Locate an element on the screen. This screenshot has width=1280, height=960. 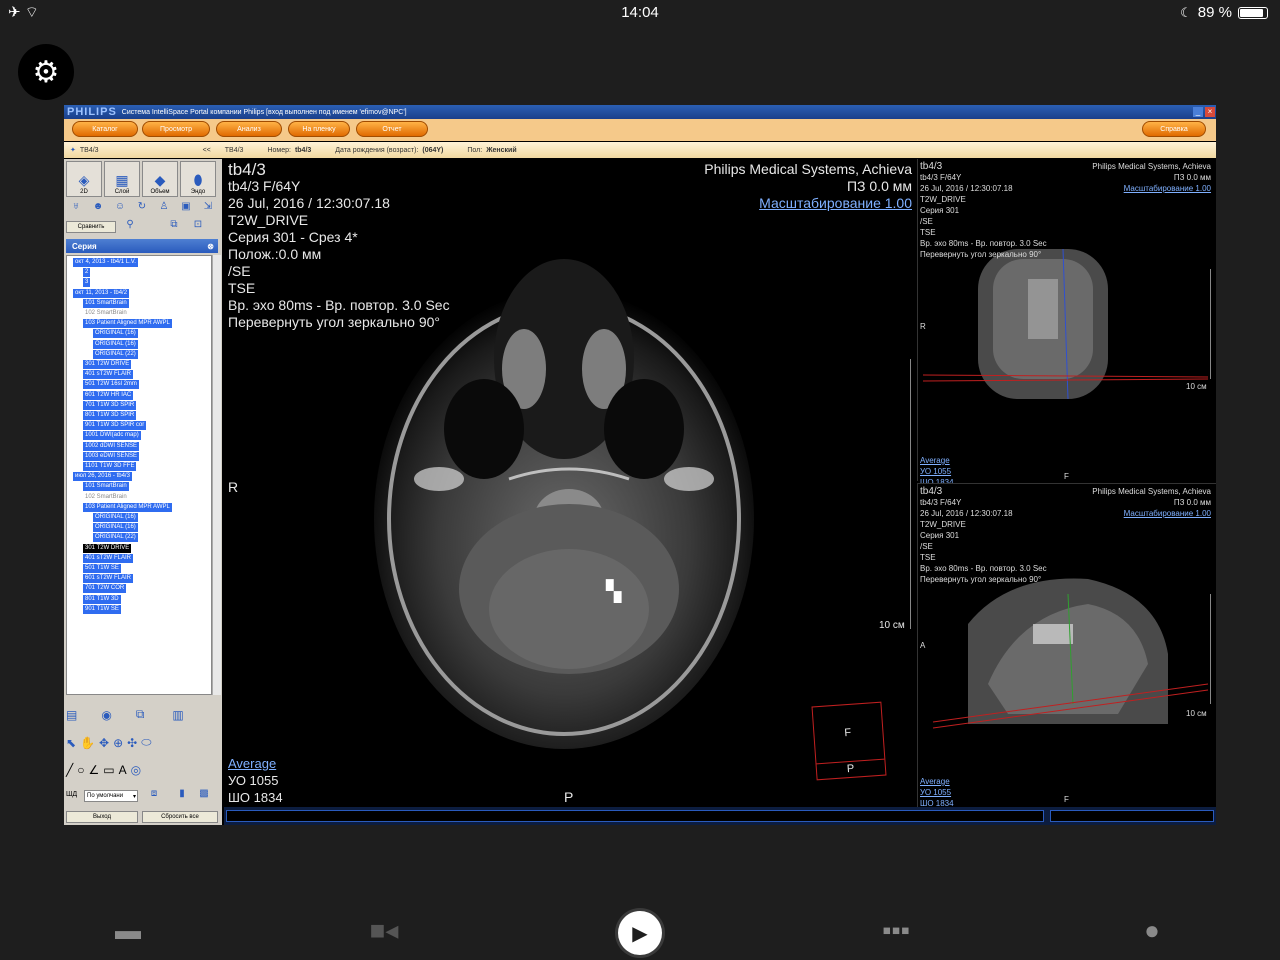
menu-film: На пленку is located at coordinates (319, 129).